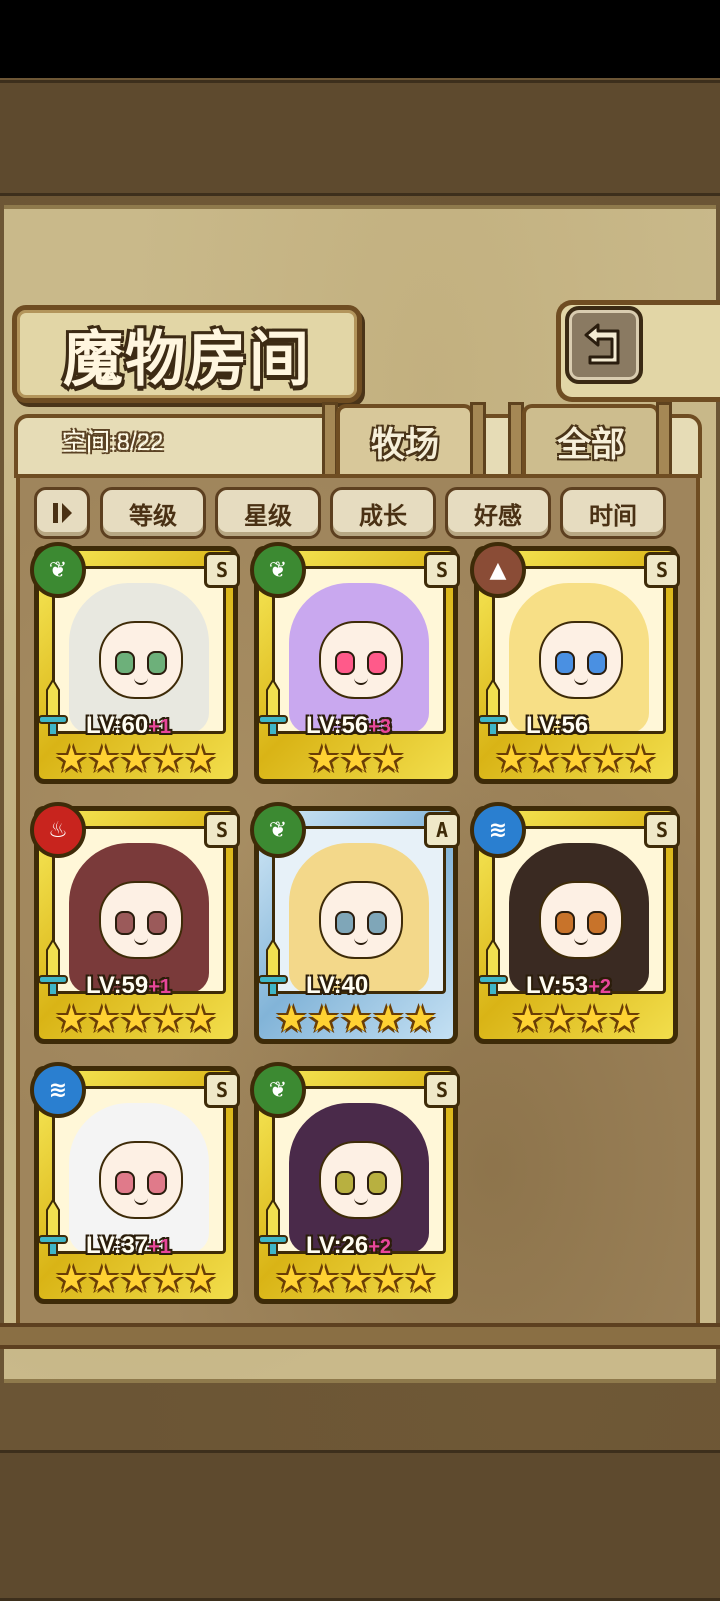 This screenshot has width=720, height=1601. I want to click on level-label: LV:59+1, so click(128, 986).